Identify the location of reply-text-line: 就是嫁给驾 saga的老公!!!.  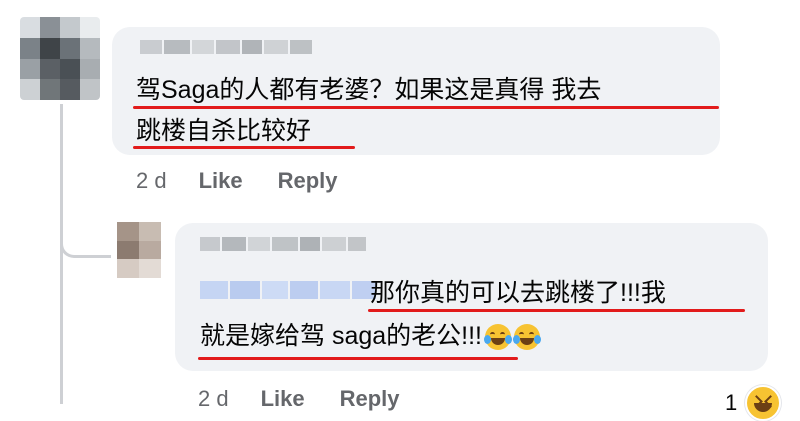
(370, 336).